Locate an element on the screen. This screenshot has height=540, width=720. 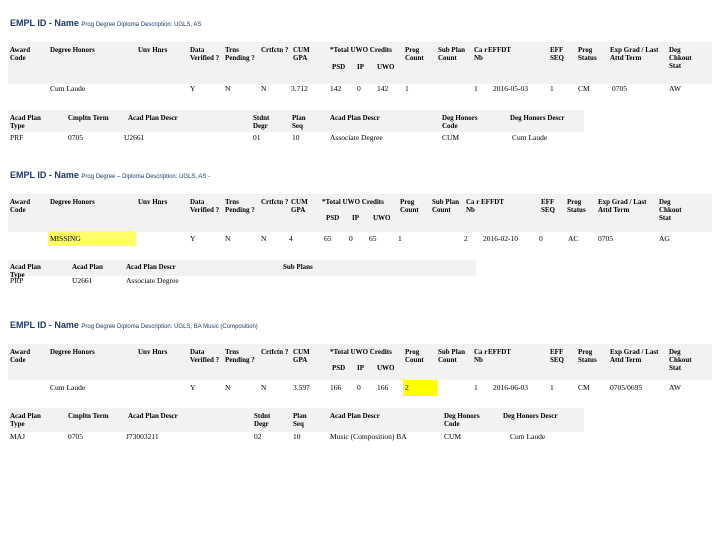
hdr-deg-honors-descr: Deg Honors Descr is located at coordinates (537, 118).